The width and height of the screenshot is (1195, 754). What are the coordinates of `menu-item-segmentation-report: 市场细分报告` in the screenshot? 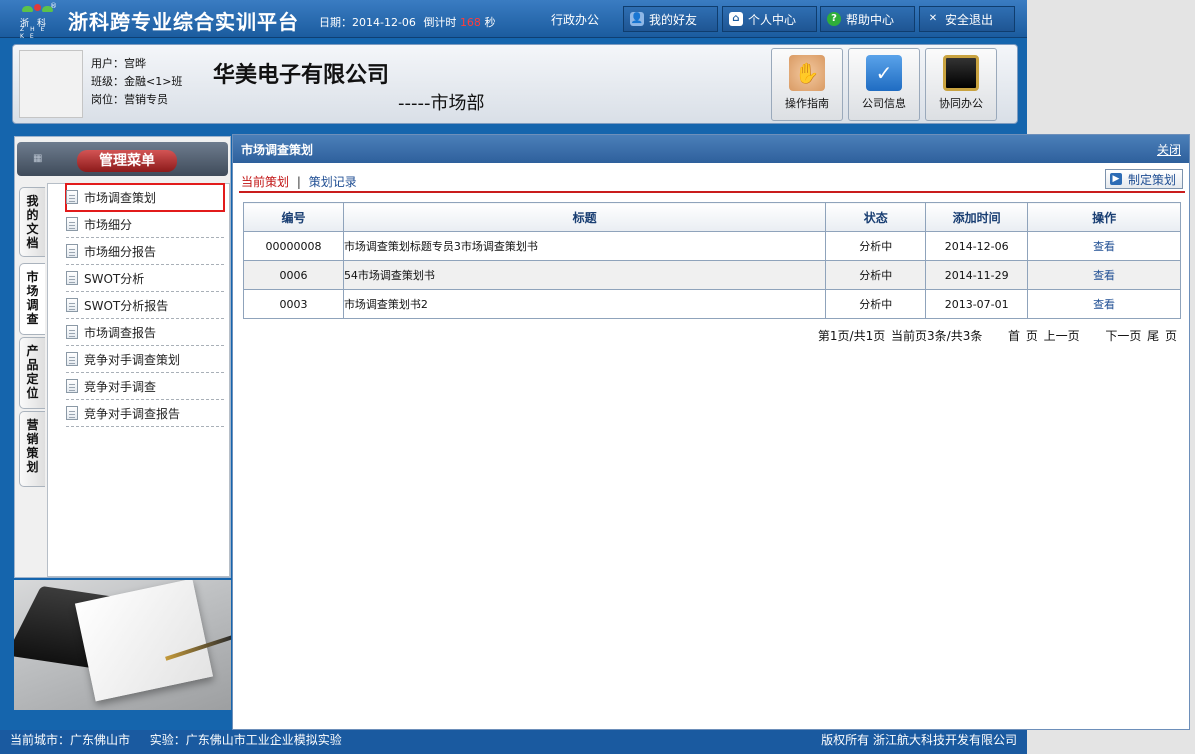 It's located at (145, 251).